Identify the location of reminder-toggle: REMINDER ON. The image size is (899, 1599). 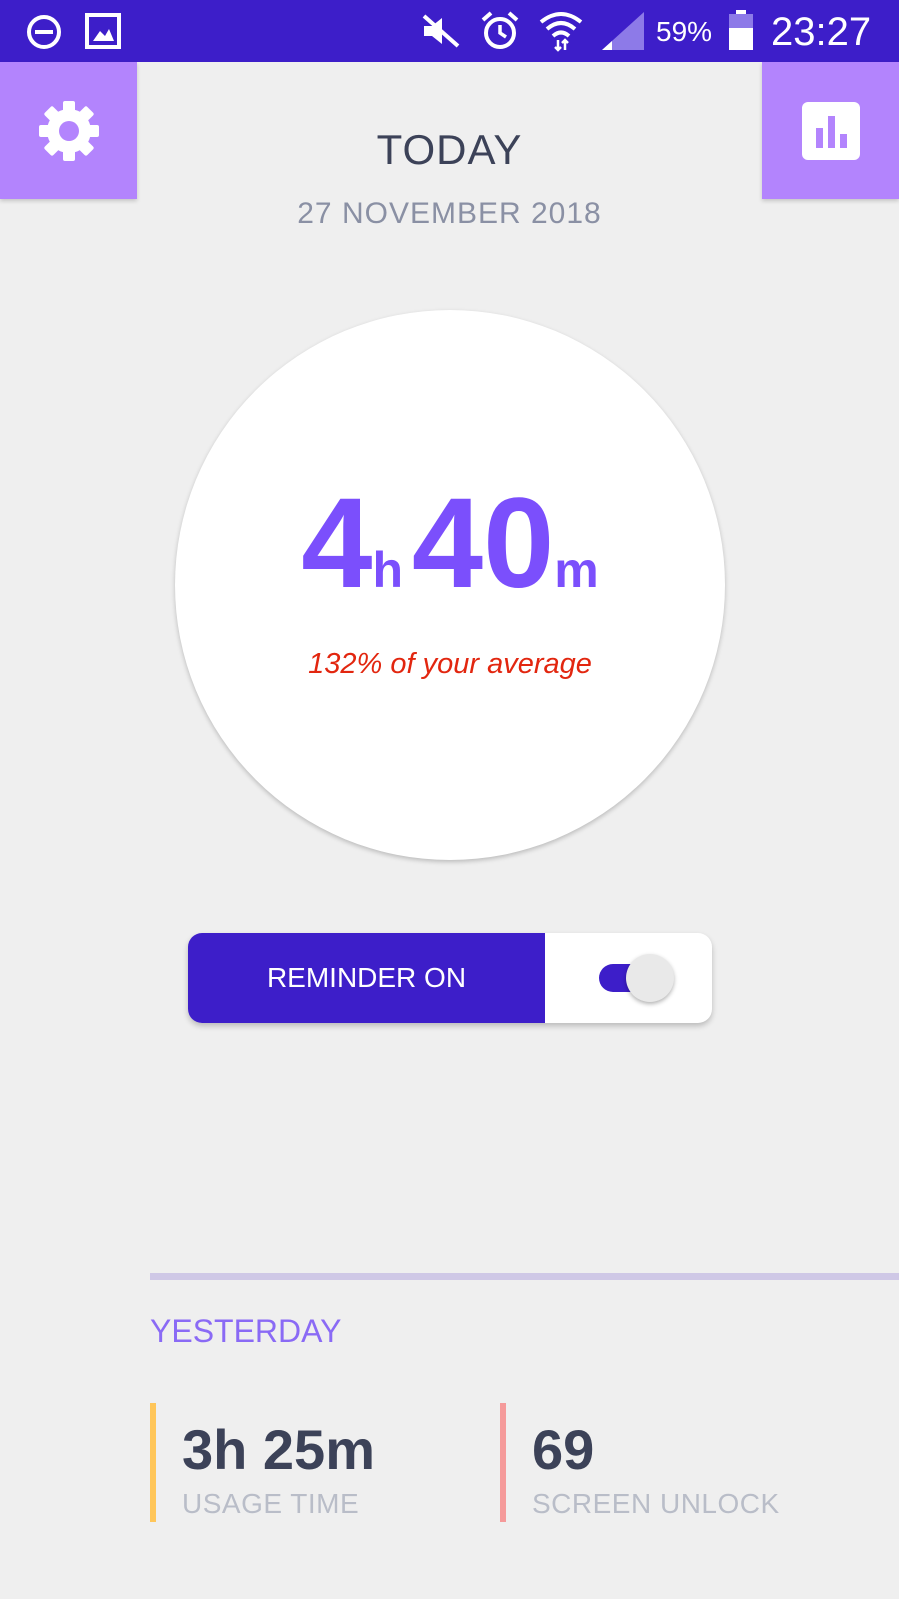
(450, 978).